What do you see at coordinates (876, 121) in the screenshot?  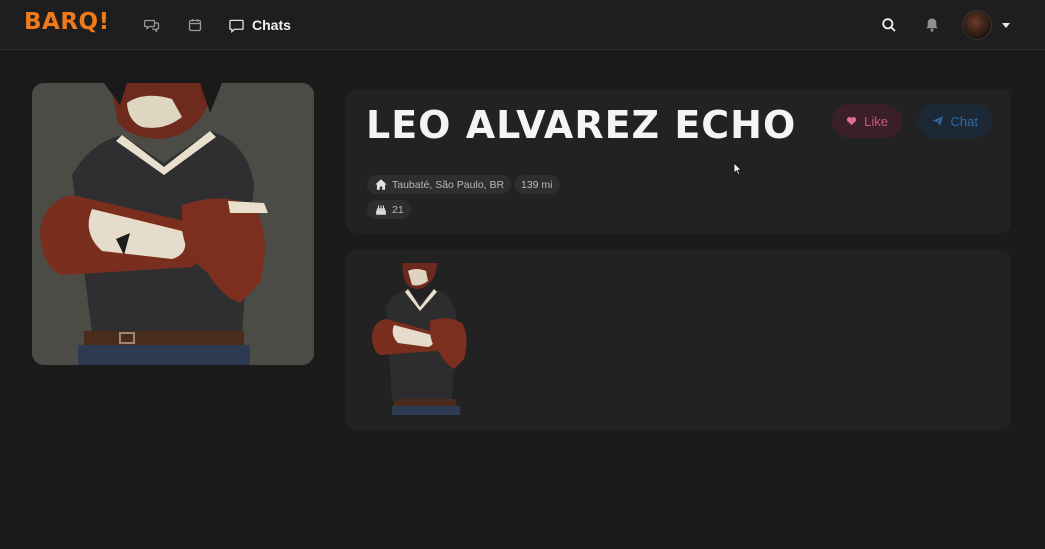 I see `like-button-label: Like` at bounding box center [876, 121].